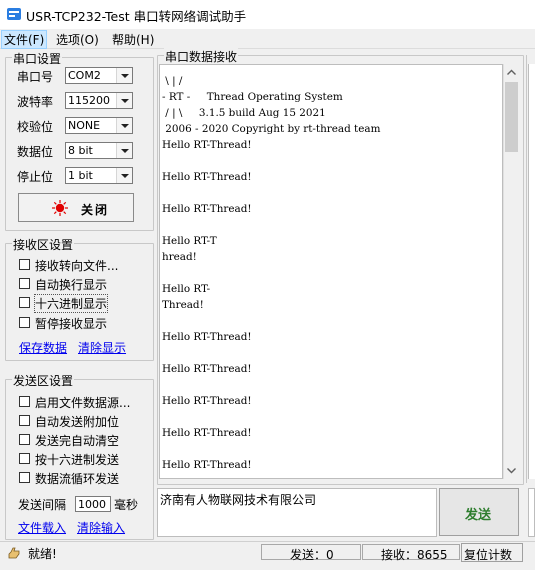  Describe the element at coordinates (24, 420) in the screenshot. I see `auto-append-checkbox` at that location.